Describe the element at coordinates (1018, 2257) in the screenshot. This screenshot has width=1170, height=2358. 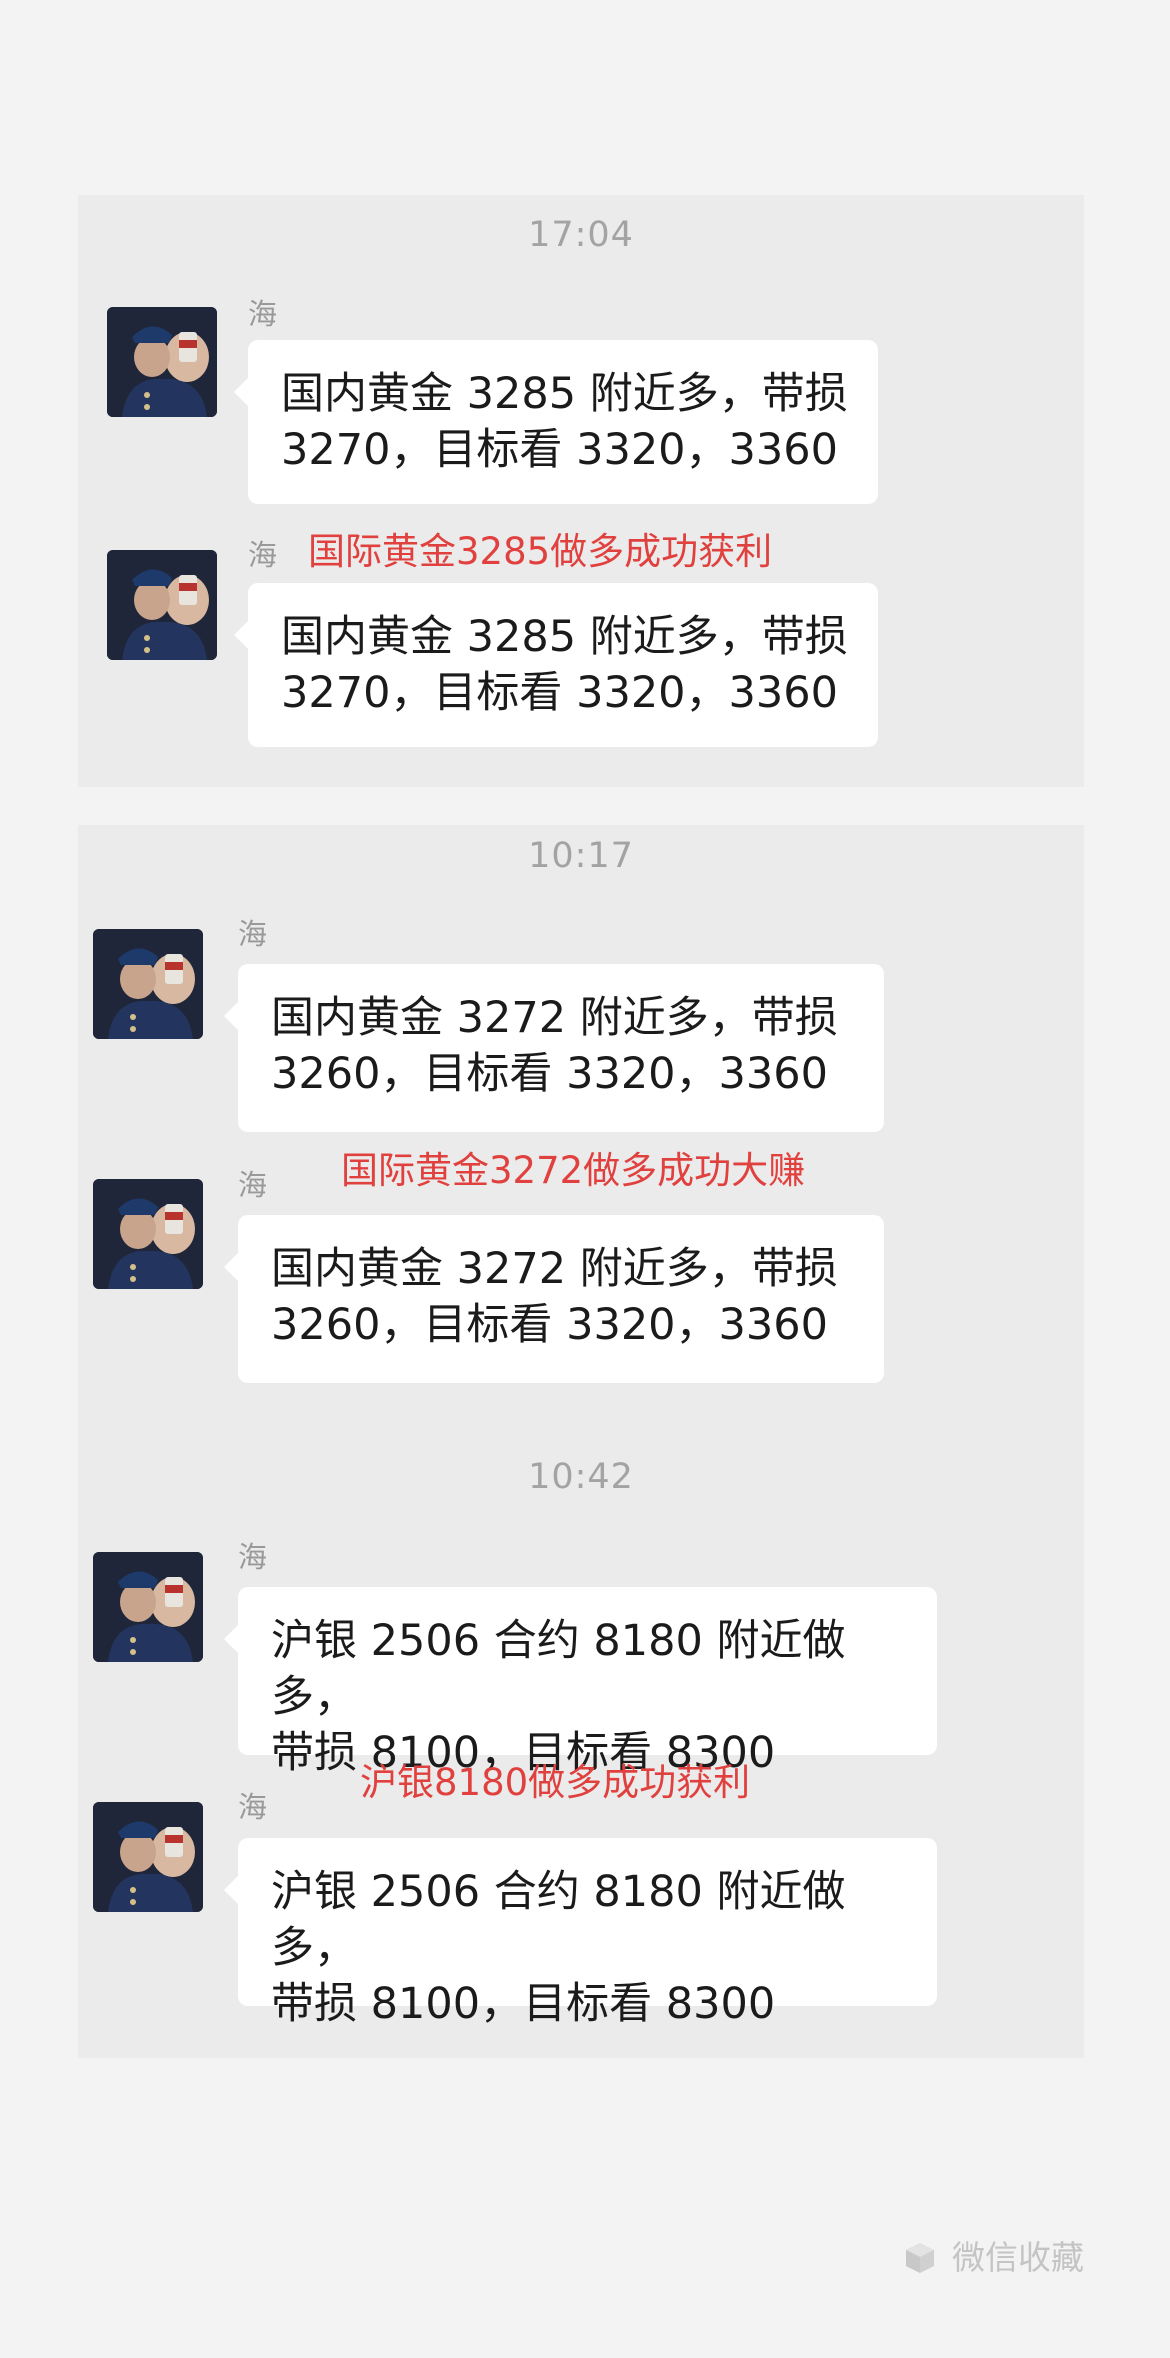
I see `watermark-label: 微信收藏` at that location.